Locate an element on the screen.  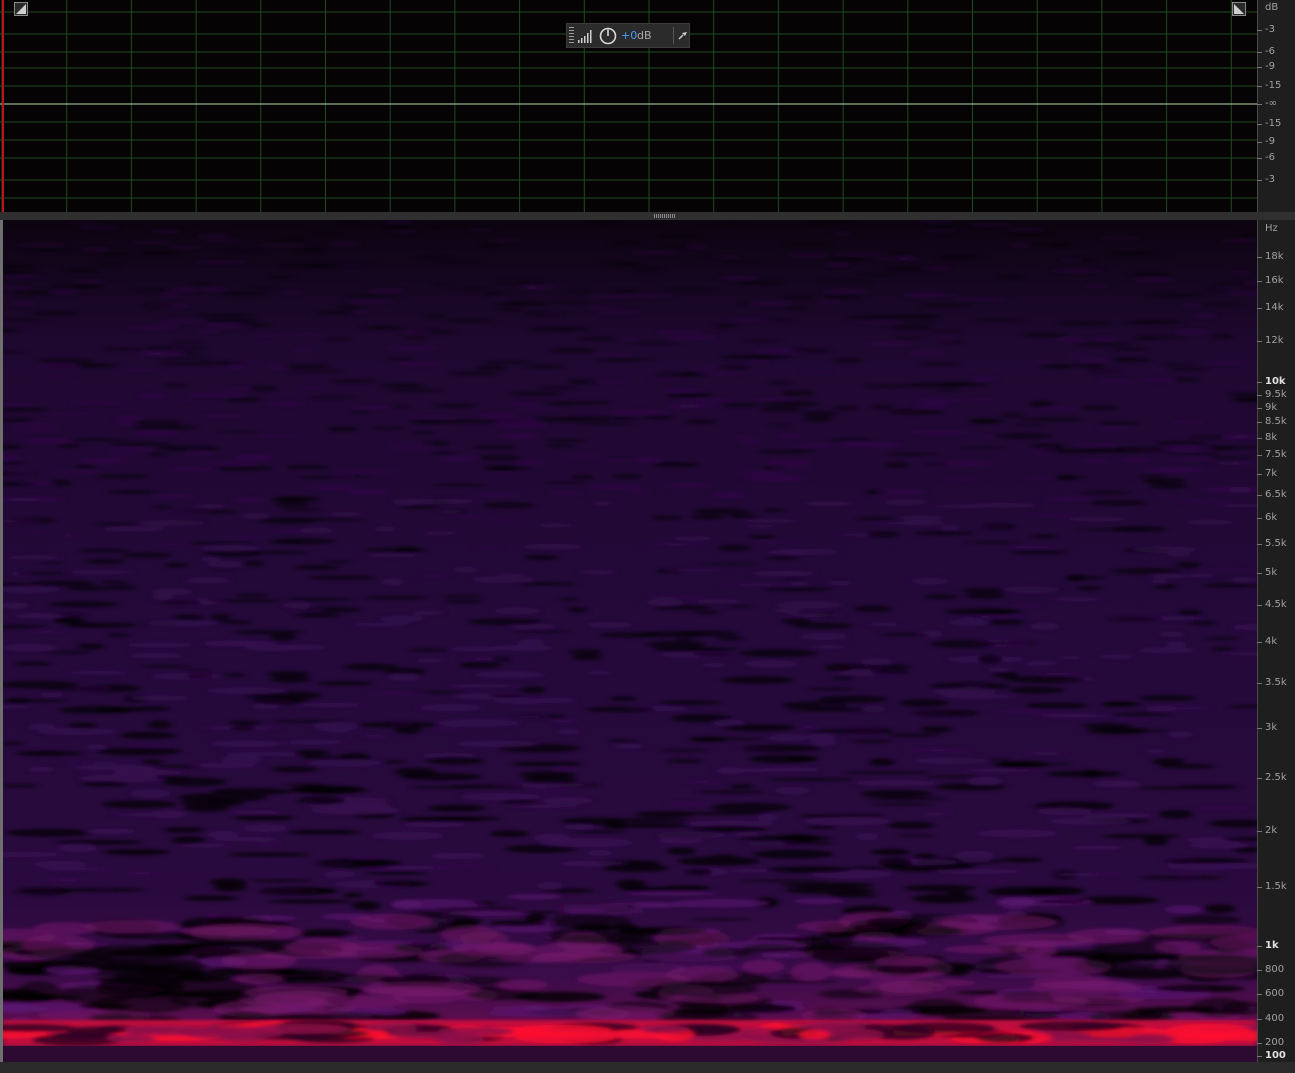
hud-grip-handle is located at coordinates (571, 35).